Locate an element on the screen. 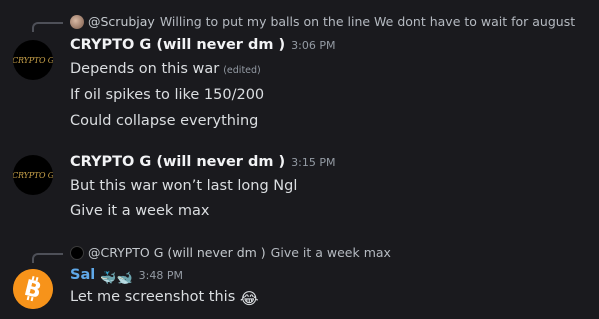  message-line: If oil spikes to like 150/200 is located at coordinates (167, 95).